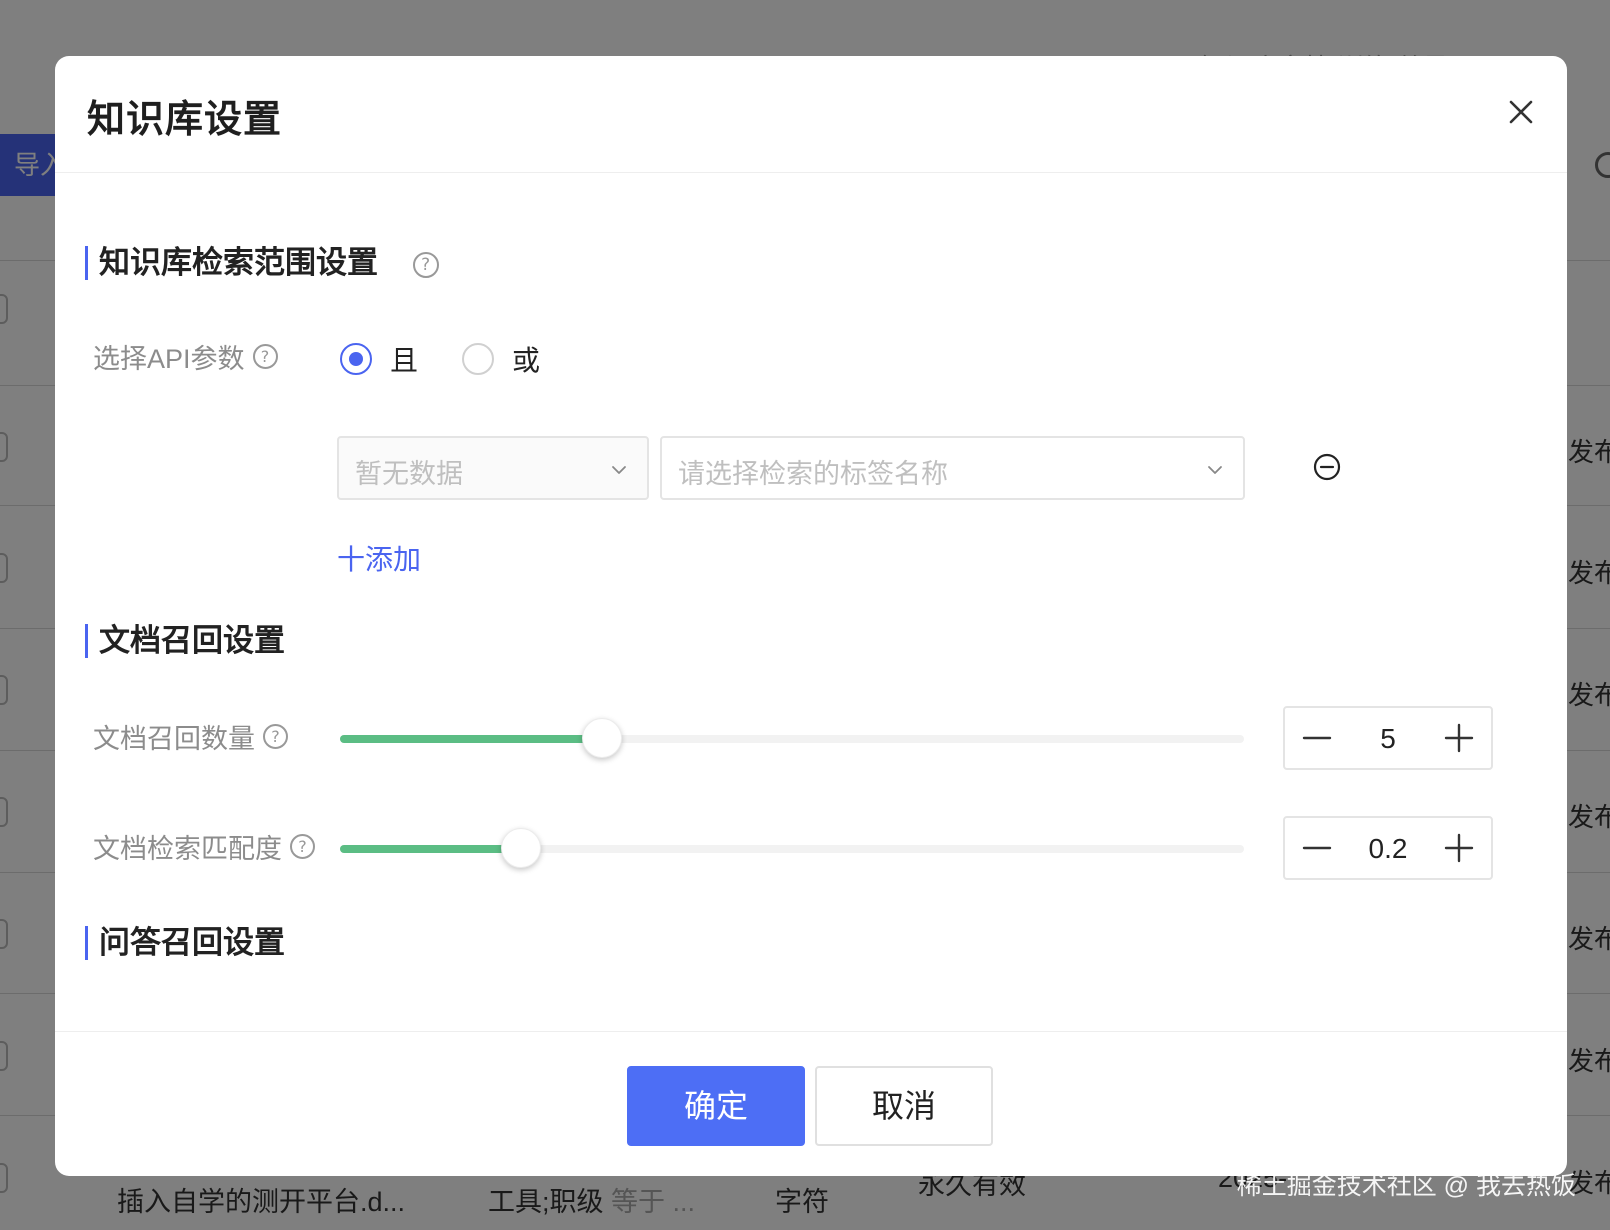 The width and height of the screenshot is (1610, 1230). Describe the element at coordinates (1327, 467) in the screenshot. I see `minus-circle-icon` at that location.